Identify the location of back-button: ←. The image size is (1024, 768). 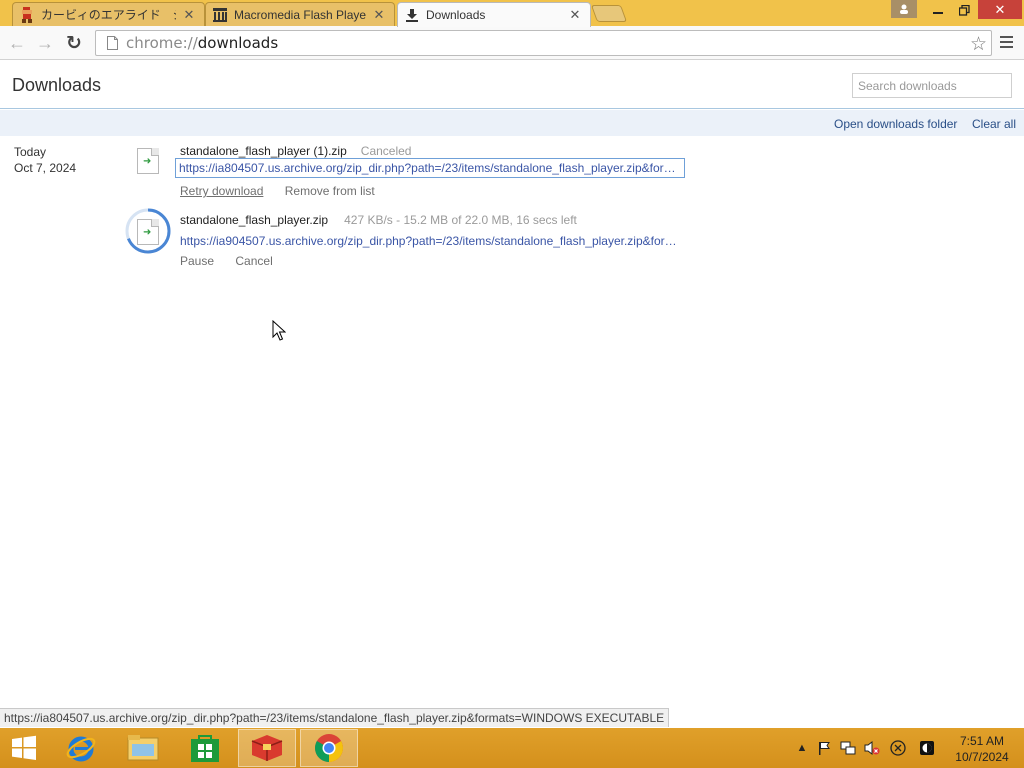
(17, 43).